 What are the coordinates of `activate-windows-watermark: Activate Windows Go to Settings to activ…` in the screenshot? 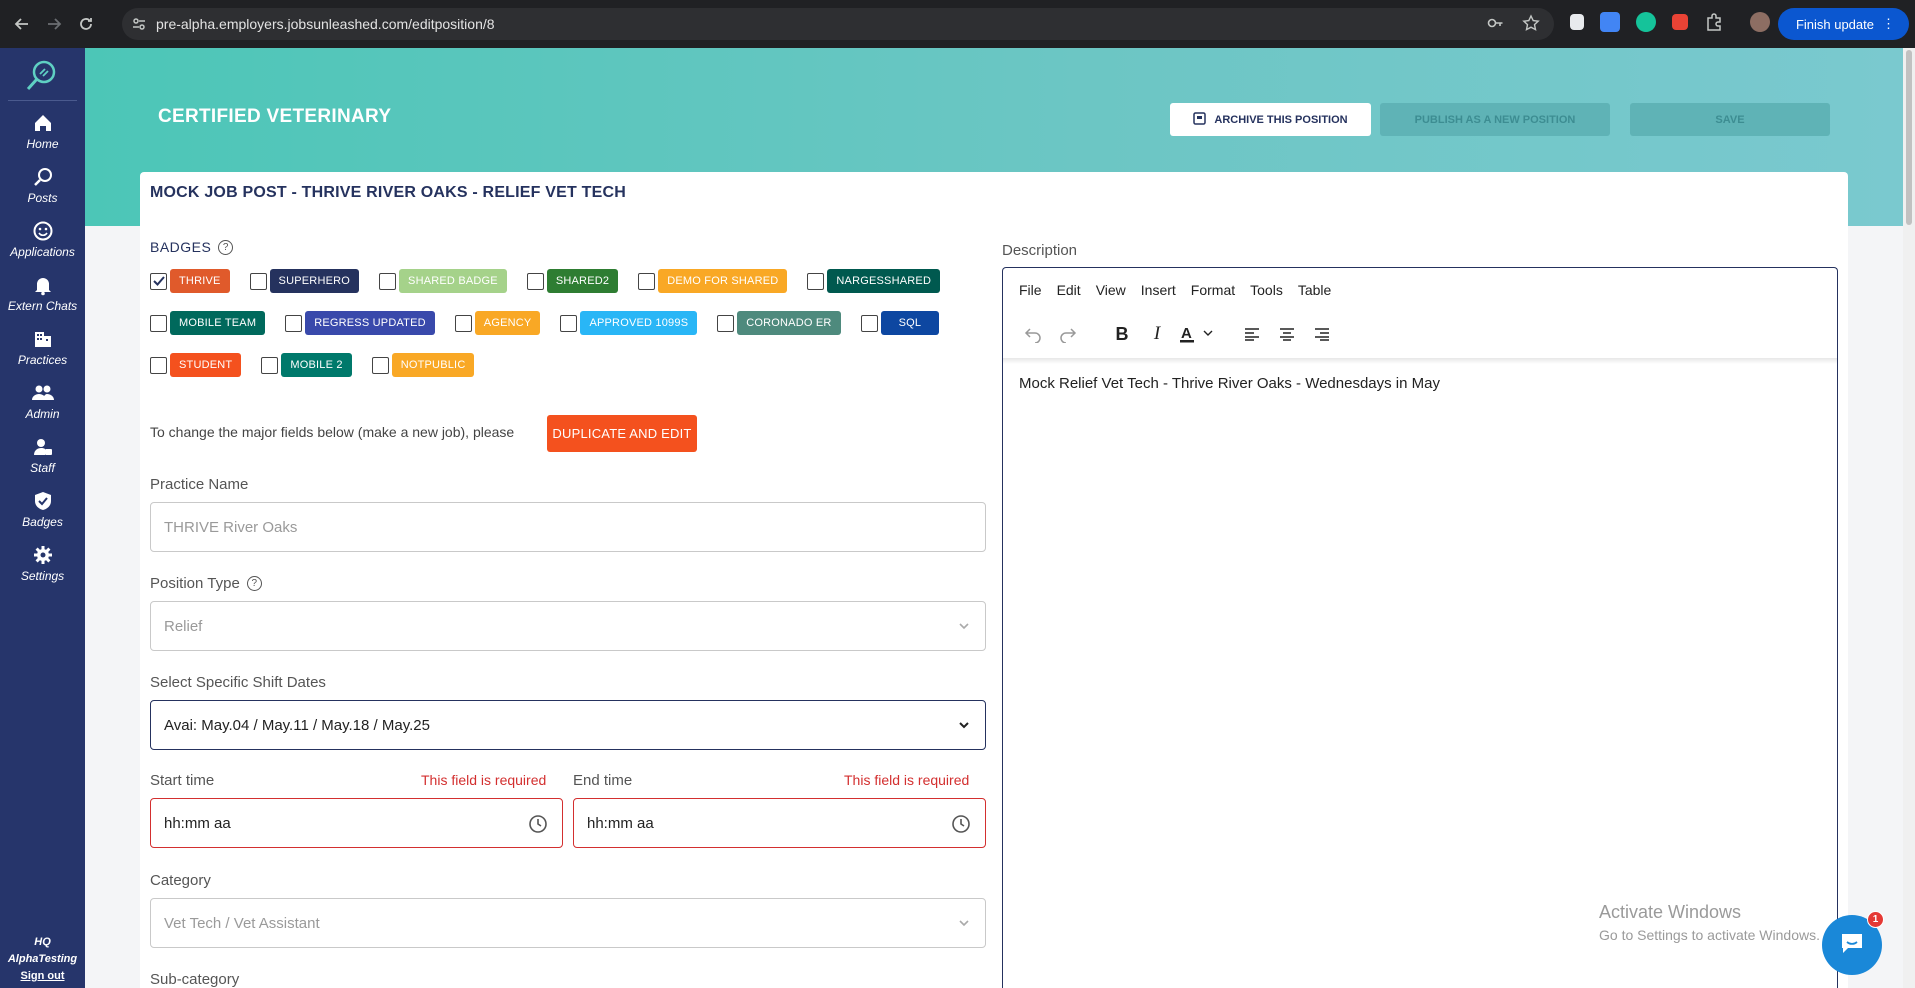 It's located at (1709, 922).